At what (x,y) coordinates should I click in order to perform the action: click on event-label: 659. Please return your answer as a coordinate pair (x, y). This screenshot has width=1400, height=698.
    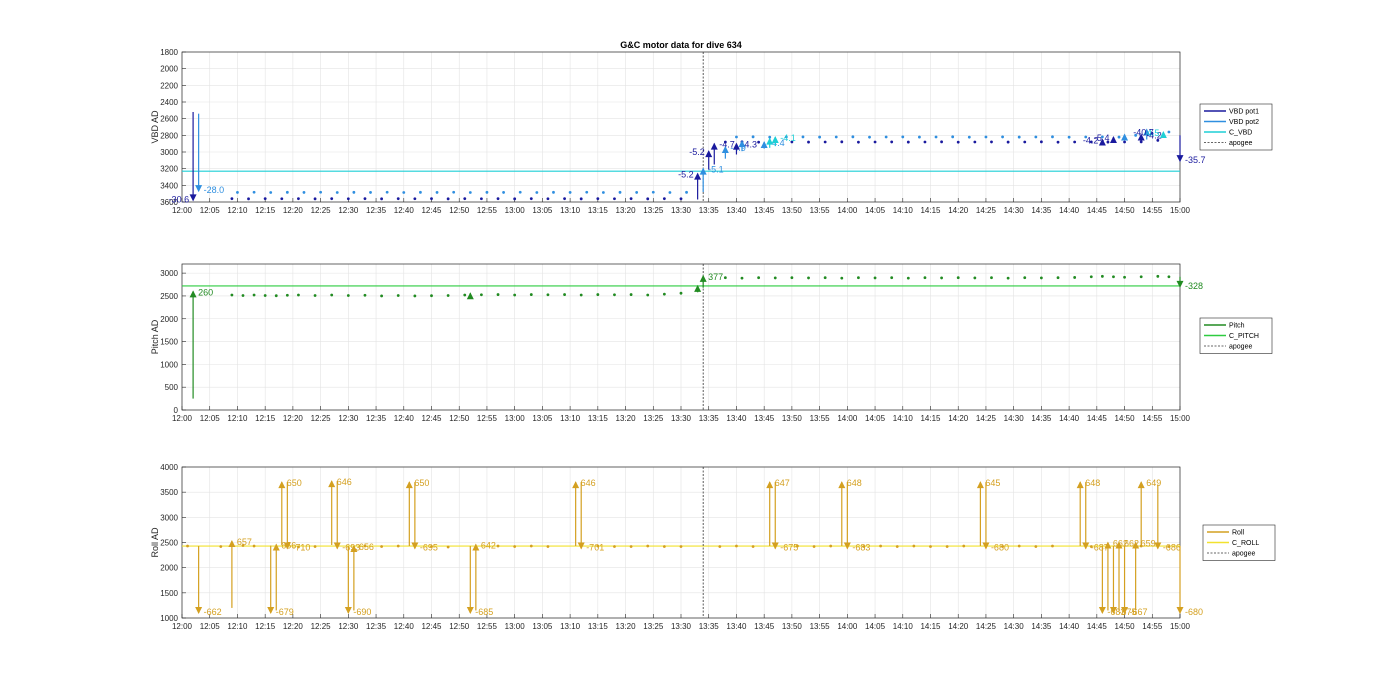
    Looking at the image, I should click on (1148, 544).